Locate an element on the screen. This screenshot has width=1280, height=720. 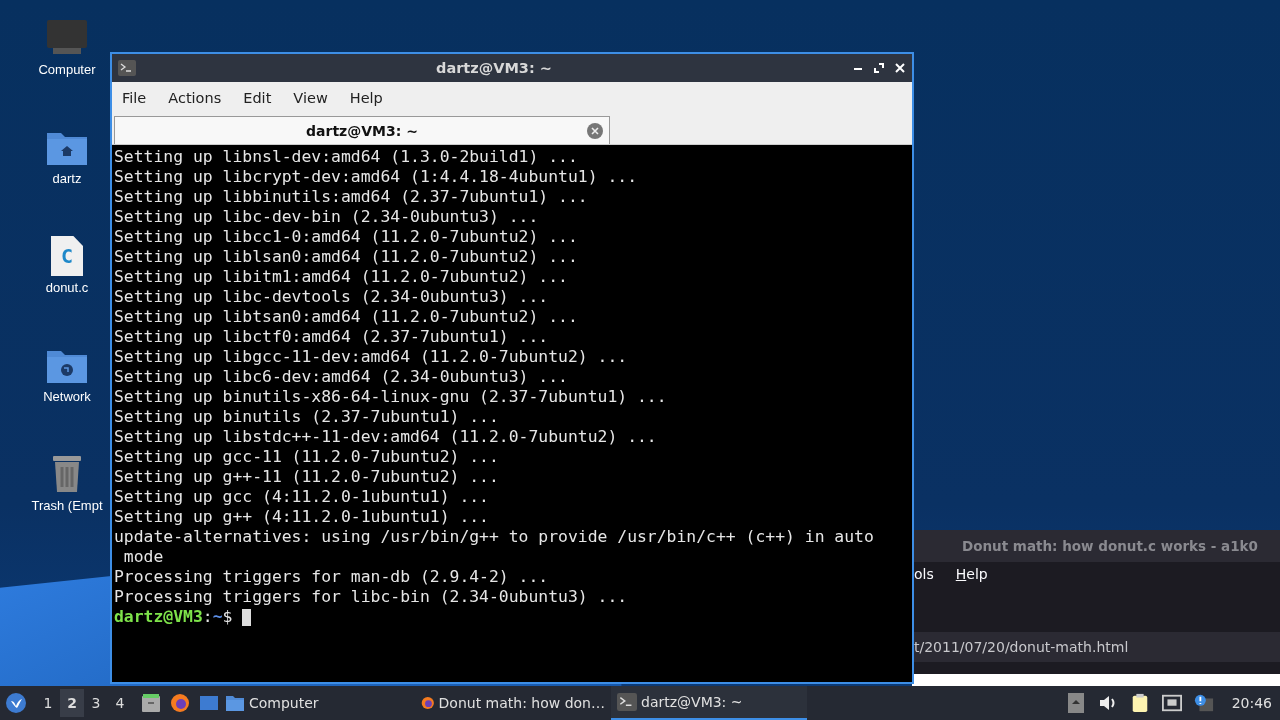
file-cabinet-icon is located at coordinates (151, 703).